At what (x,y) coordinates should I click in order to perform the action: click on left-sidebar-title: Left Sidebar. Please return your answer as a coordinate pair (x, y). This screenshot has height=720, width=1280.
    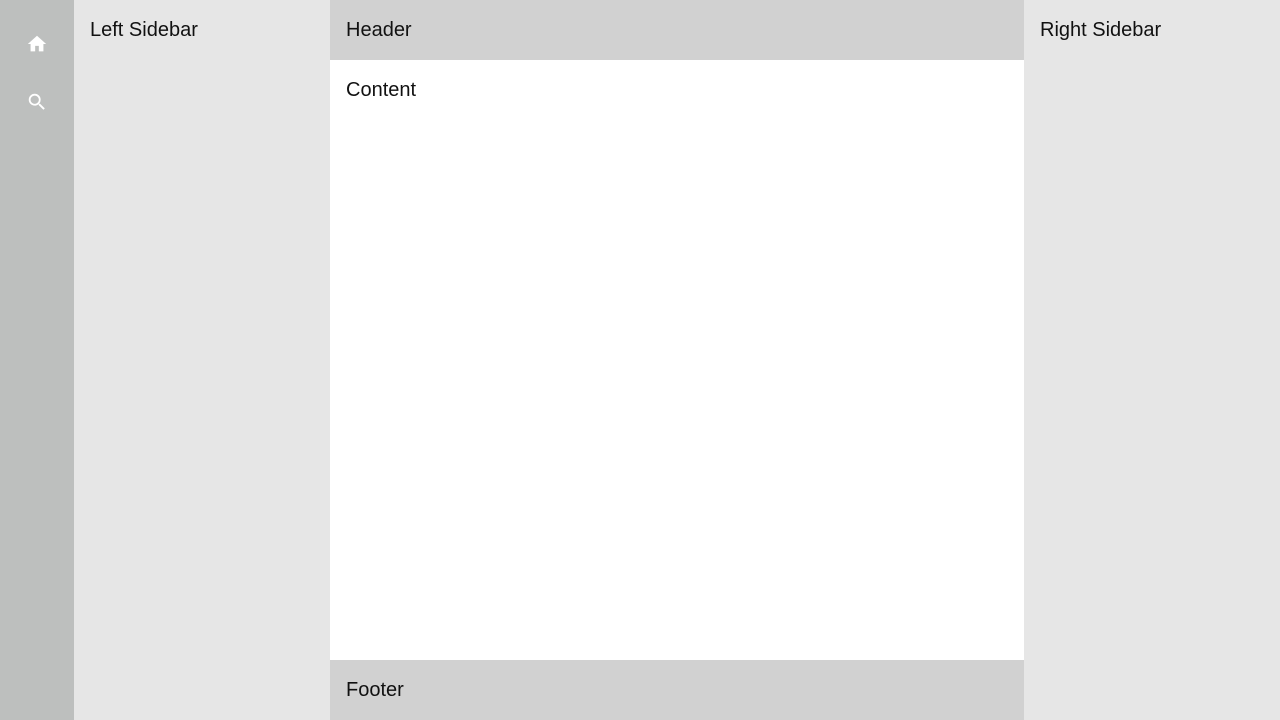
    Looking at the image, I should click on (144, 30).